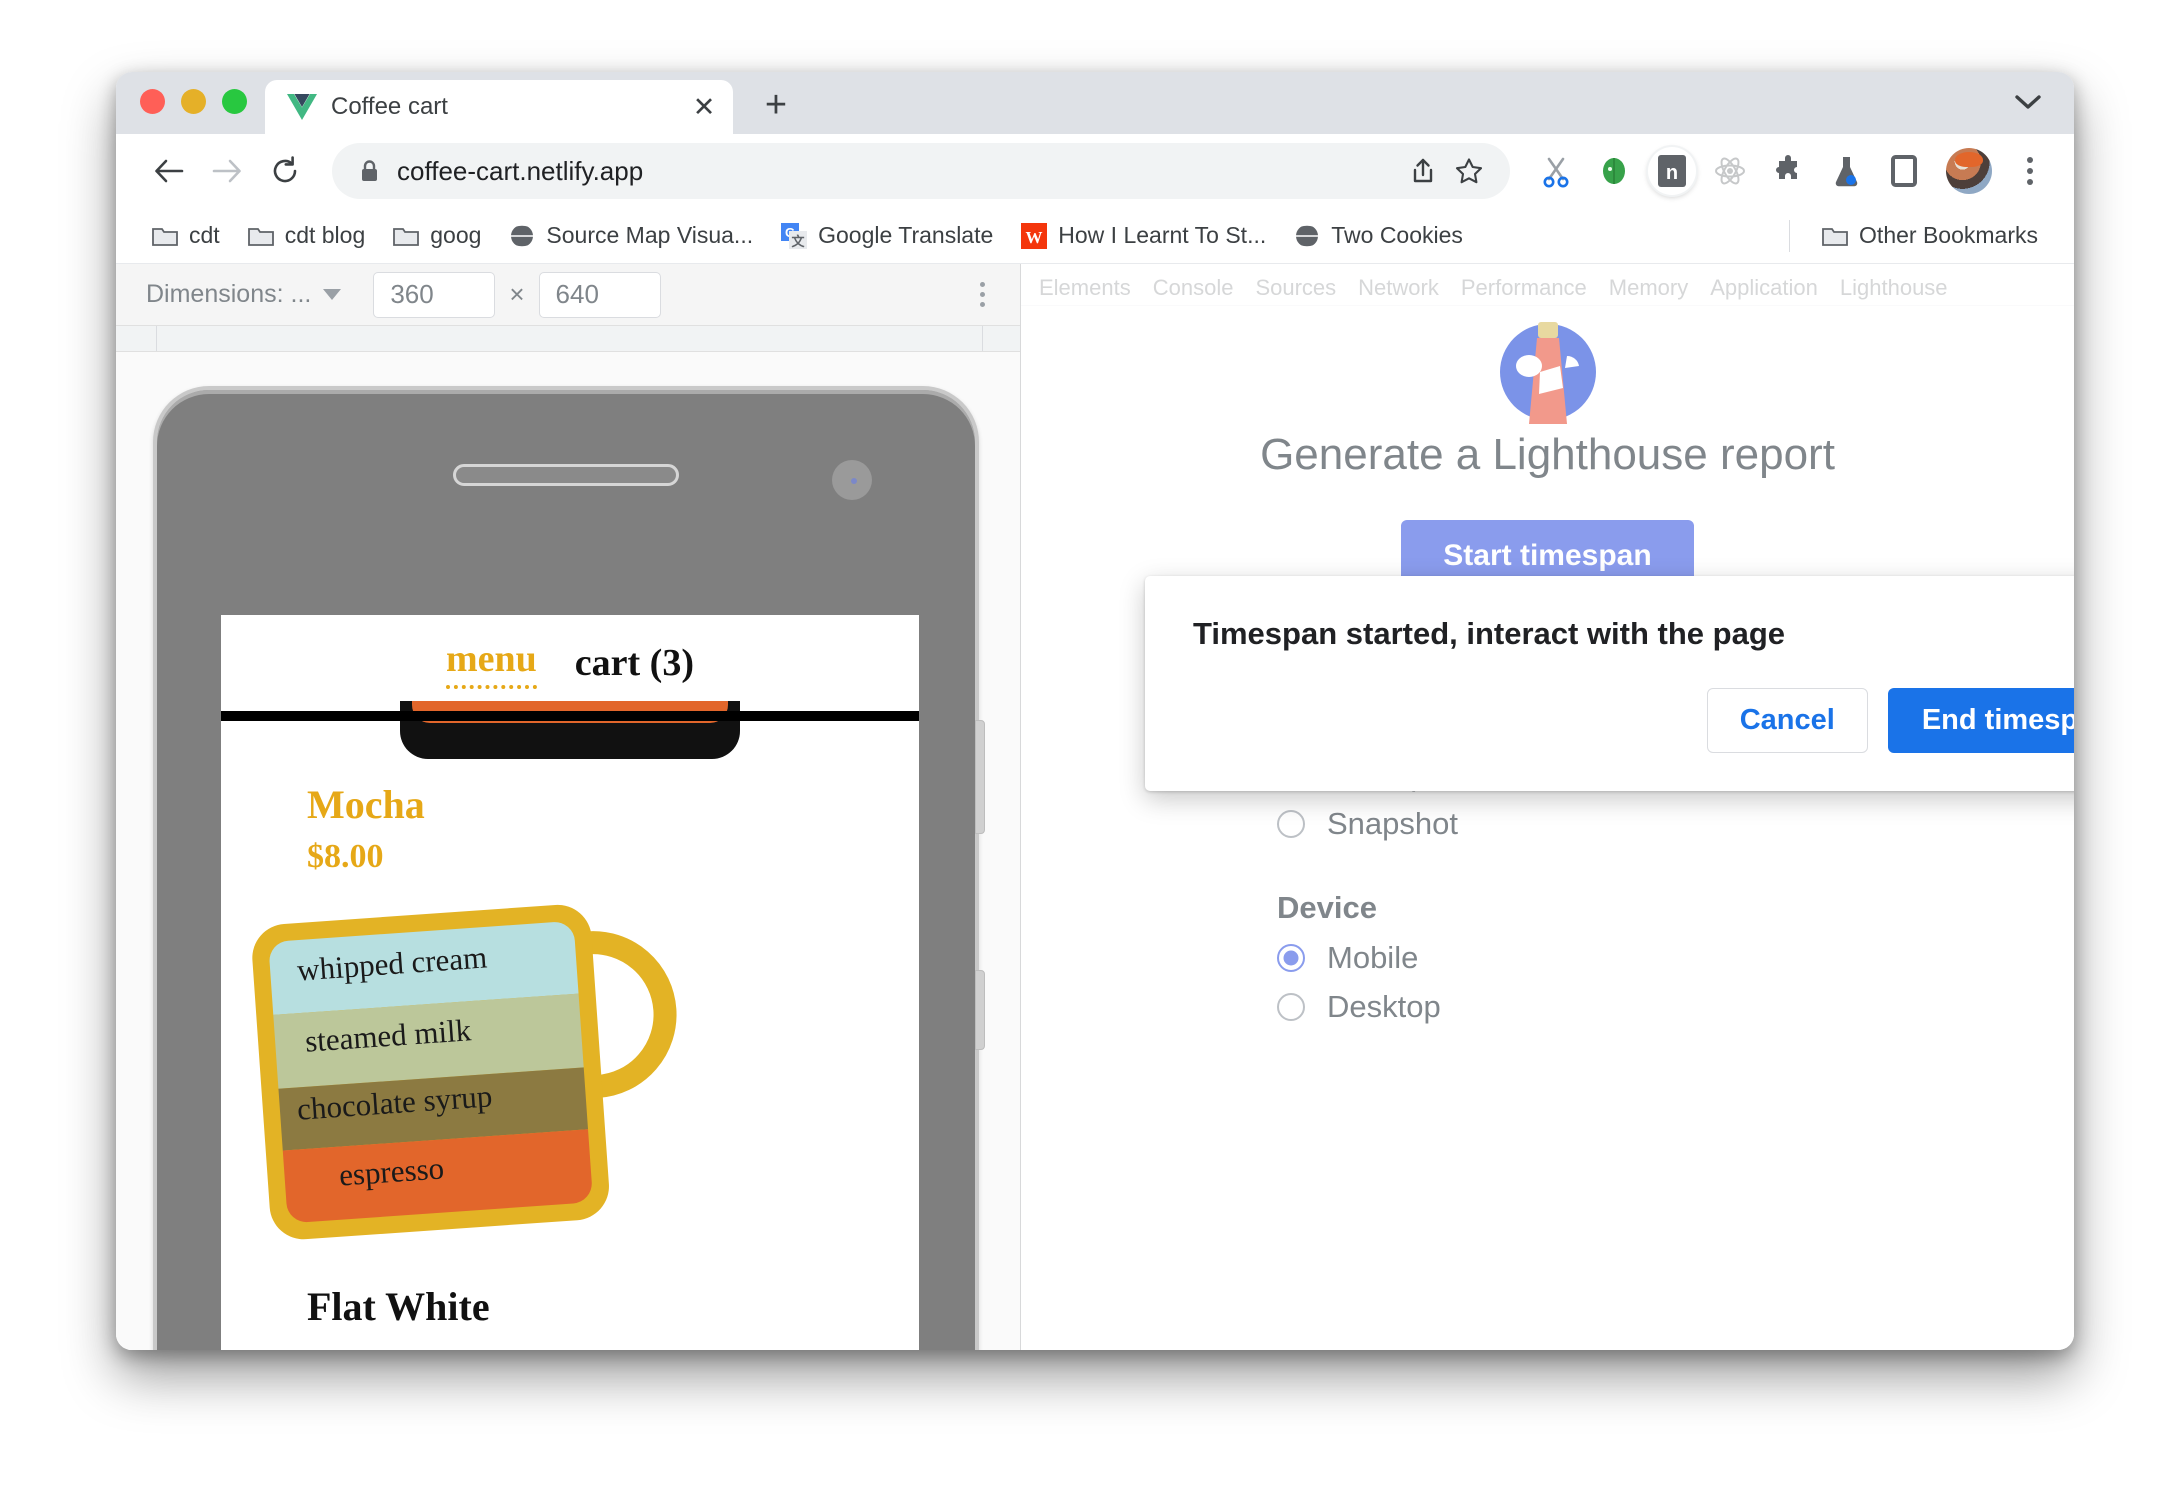  I want to click on dialog-actions: Cancel End timespan, so click(1633, 720).